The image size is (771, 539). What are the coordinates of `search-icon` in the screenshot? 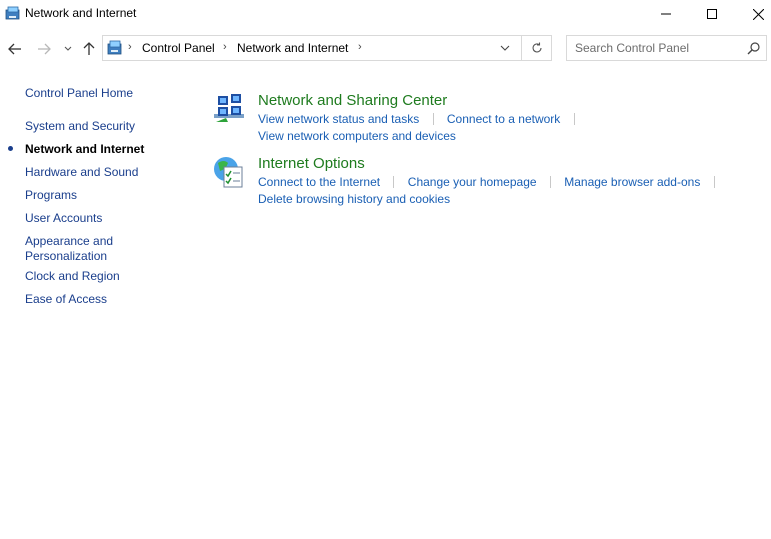 It's located at (754, 48).